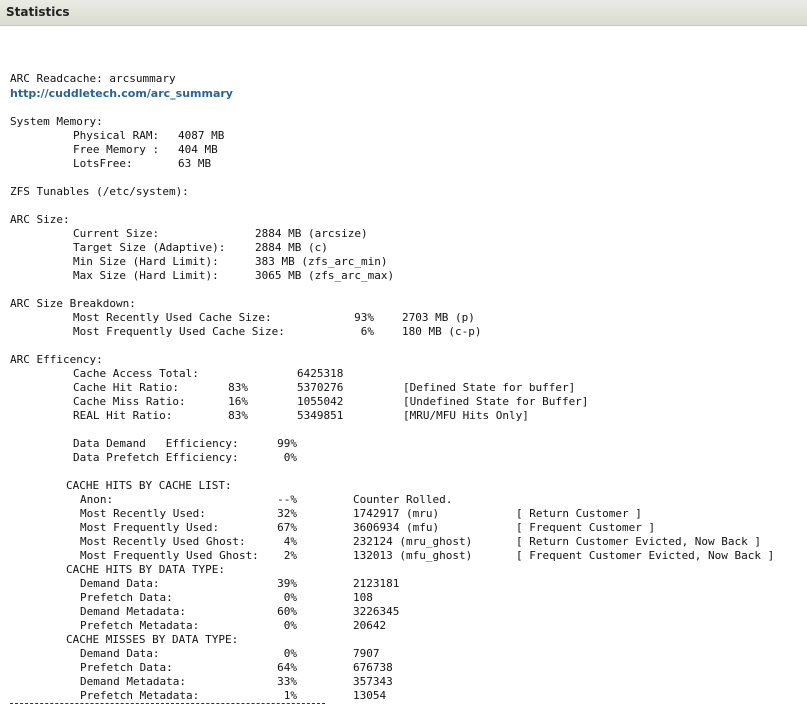 This screenshot has height=722, width=807. What do you see at coordinates (179, 331) in the screenshot?
I see `arc-breakdown-col1: Most Frequently Used Cache Size:` at bounding box center [179, 331].